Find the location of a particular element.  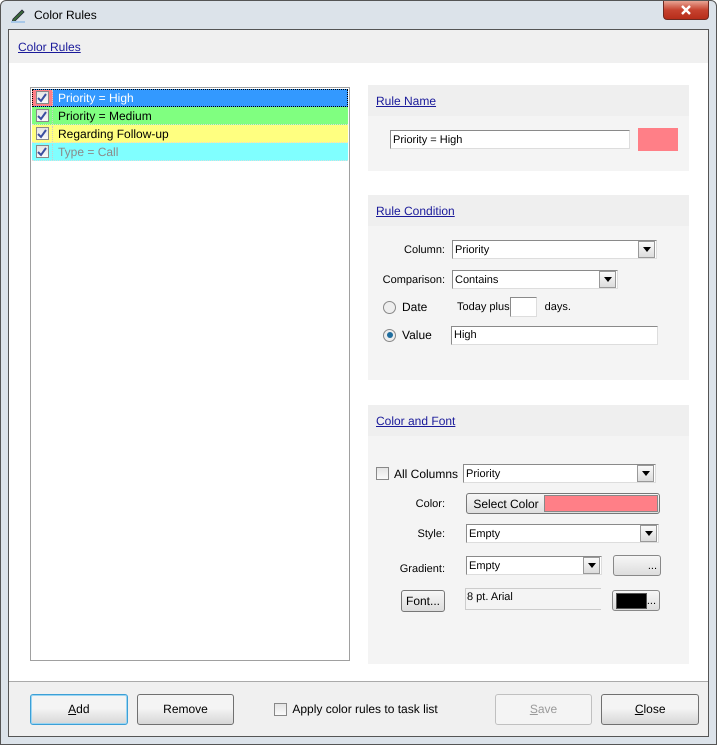

select-color-button: Select Color is located at coordinates (563, 503).